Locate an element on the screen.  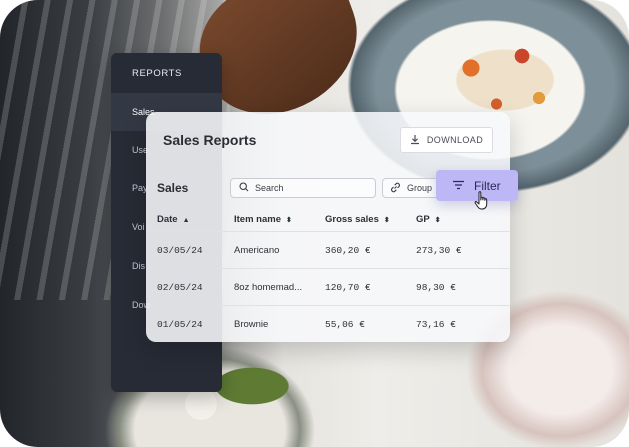
table-header-row: Date ▲ Item name ⬍ Gross sales ⬍ GP ⬍ is located at coordinates (328, 219).